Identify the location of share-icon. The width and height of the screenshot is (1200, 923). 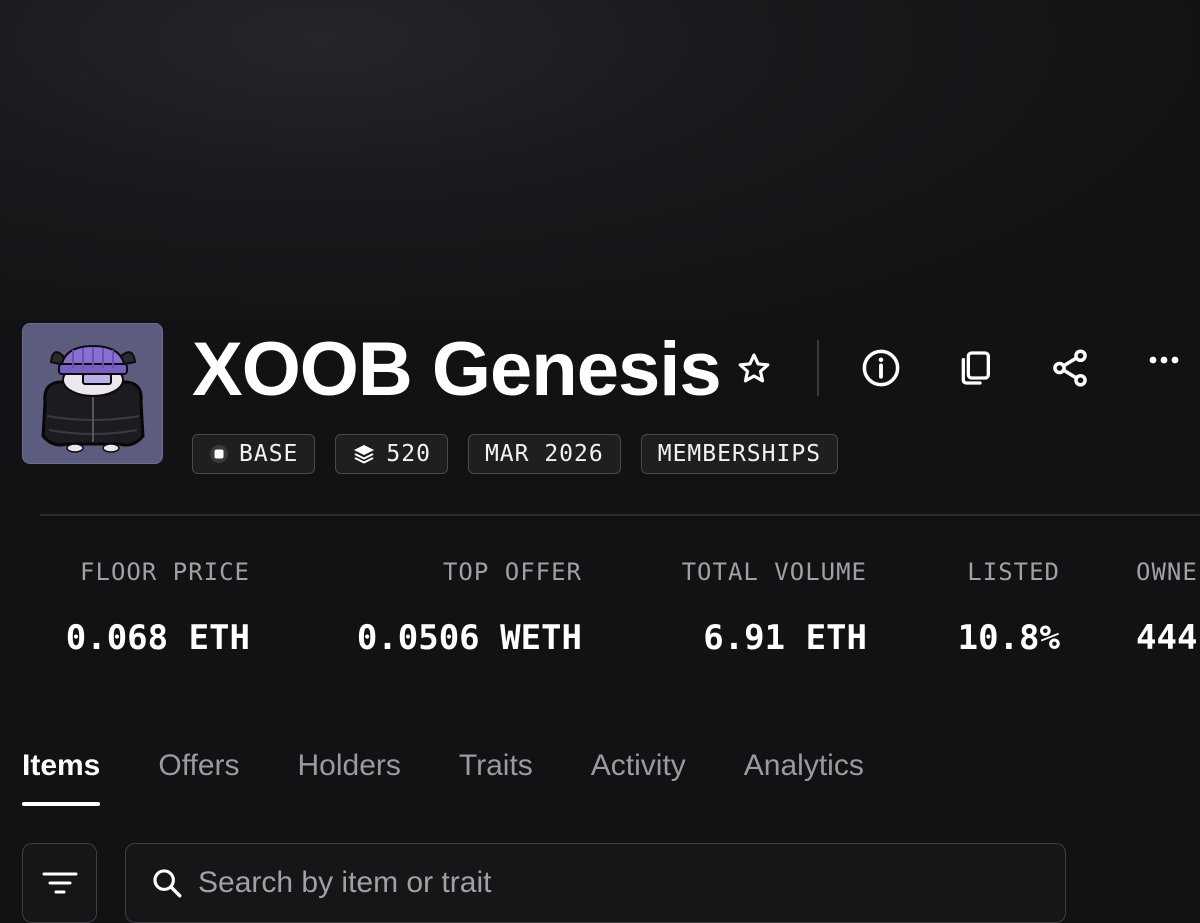
(1070, 368).